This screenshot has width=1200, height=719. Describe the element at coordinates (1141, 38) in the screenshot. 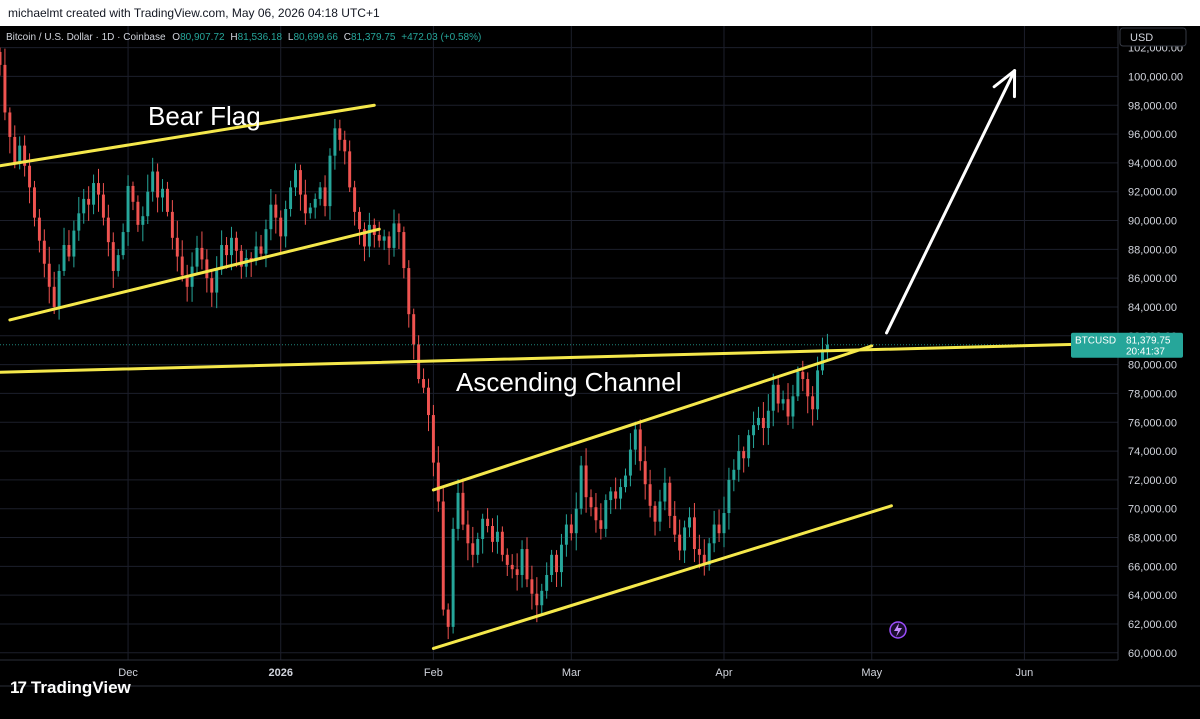

I see `currency-button-label: USD` at that location.